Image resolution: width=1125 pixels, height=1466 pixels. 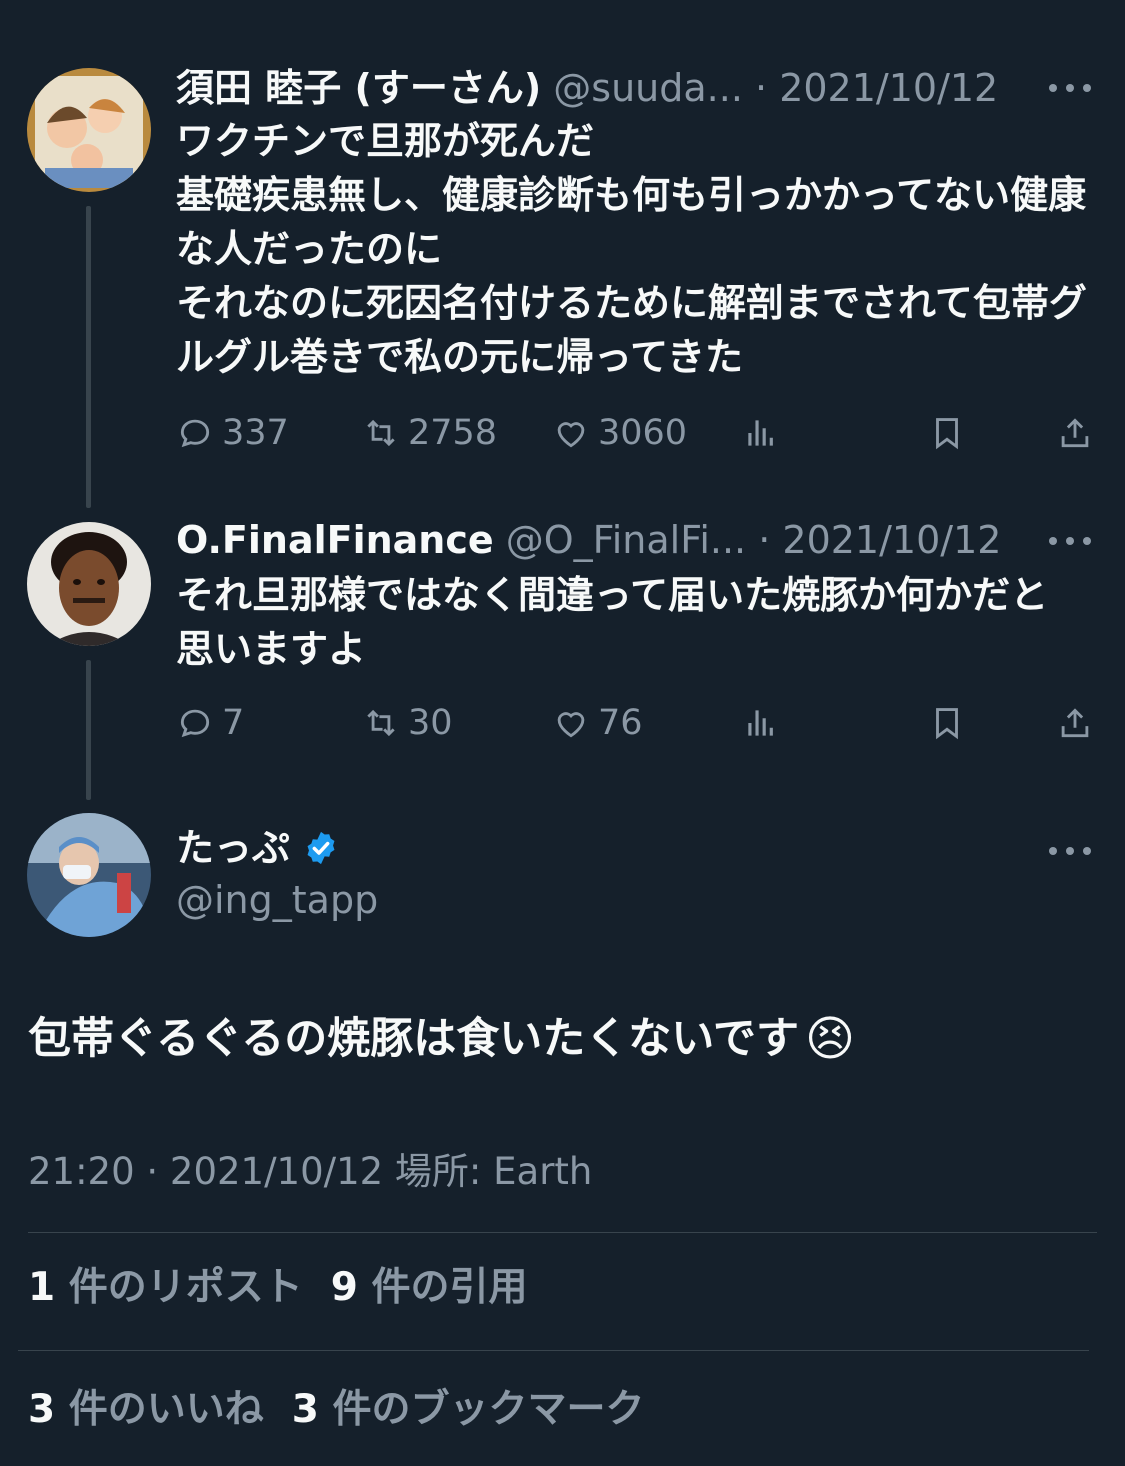 What do you see at coordinates (233, 723) in the screenshot?
I see `reply-count: 7` at bounding box center [233, 723].